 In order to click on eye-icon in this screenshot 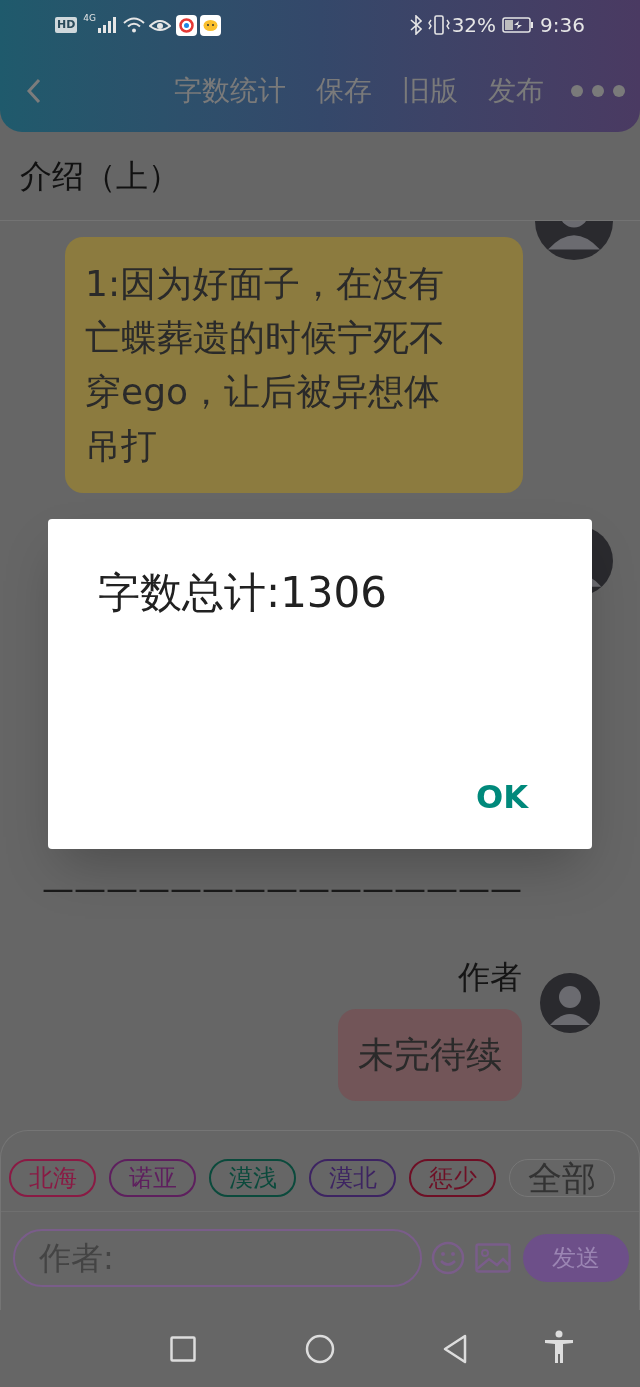, I will do `click(160, 25)`.